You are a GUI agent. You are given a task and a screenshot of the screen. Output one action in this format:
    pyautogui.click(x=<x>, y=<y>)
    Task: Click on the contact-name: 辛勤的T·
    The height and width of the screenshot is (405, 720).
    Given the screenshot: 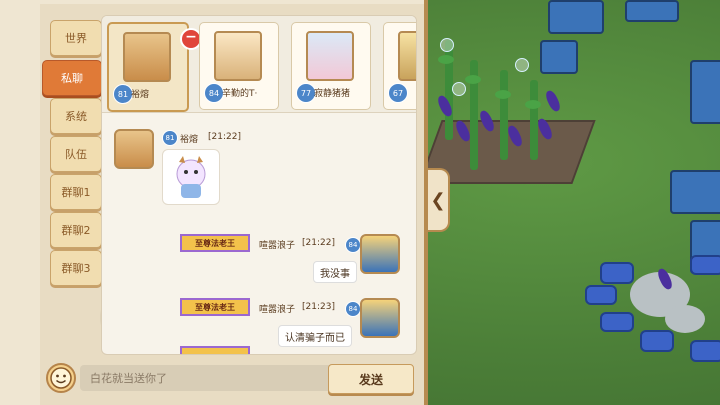 What is the action you would take?
    pyautogui.click(x=240, y=94)
    